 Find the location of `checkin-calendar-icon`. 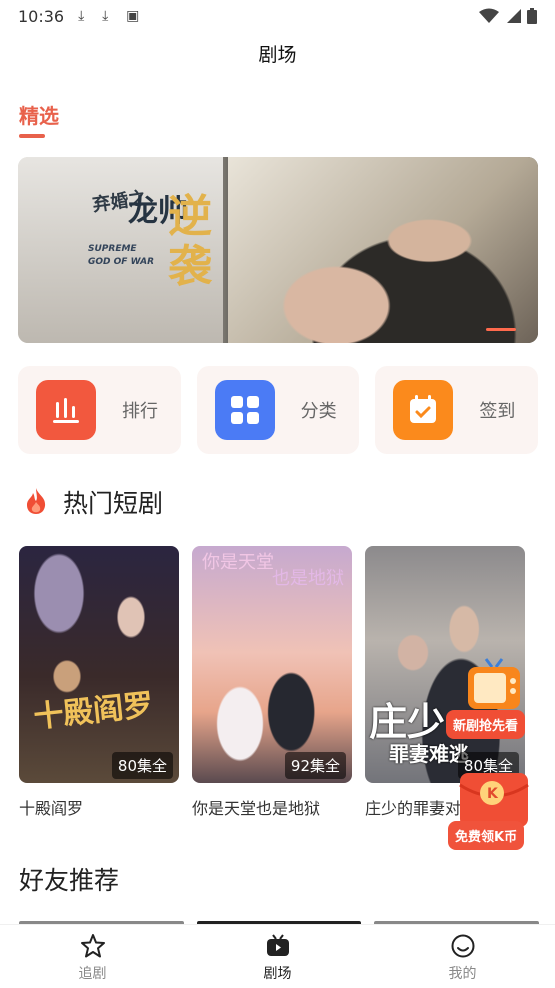

checkin-calendar-icon is located at coordinates (423, 410).